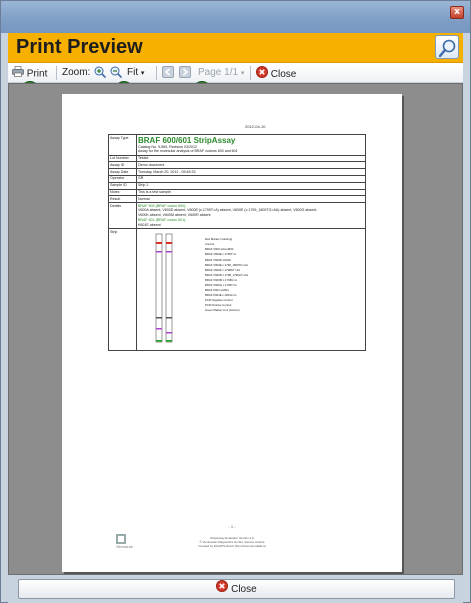 The image size is (471, 603). What do you see at coordinates (251, 192) in the screenshot?
I see `row-value: This is a test sample.` at bounding box center [251, 192].